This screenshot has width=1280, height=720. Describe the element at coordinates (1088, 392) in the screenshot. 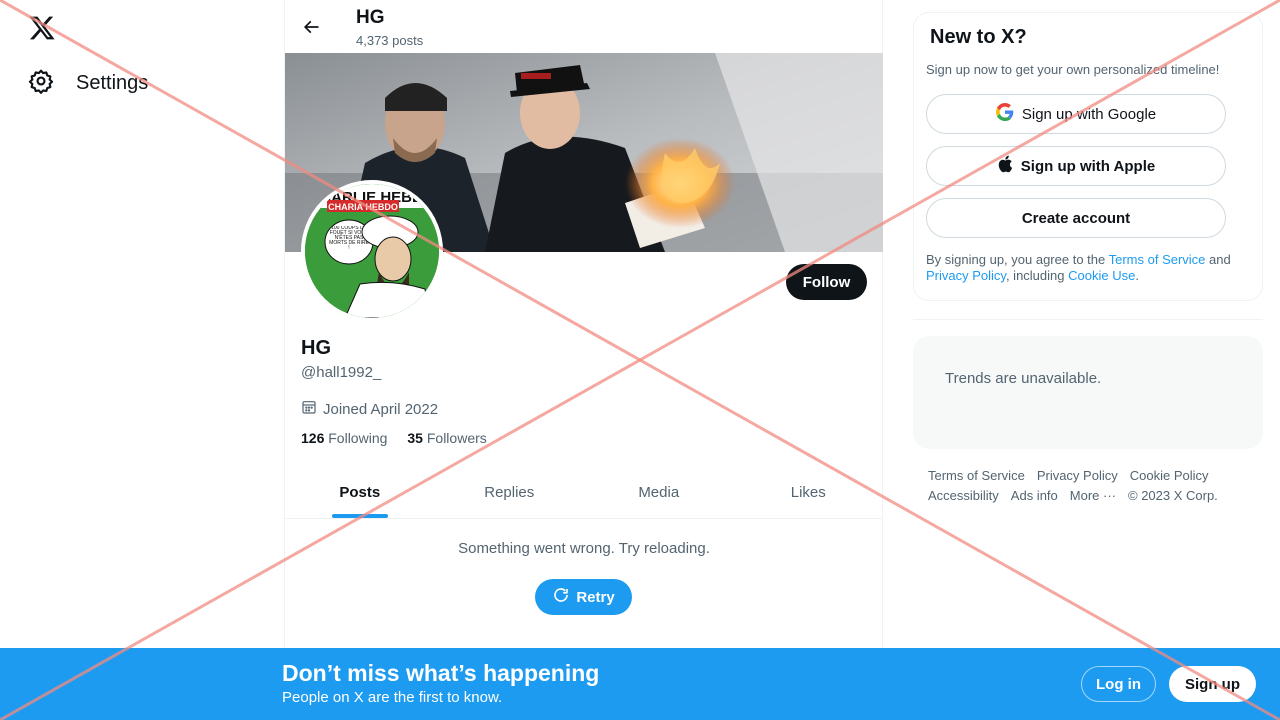

I see `trends-panel: Trends are unavailable.` at that location.